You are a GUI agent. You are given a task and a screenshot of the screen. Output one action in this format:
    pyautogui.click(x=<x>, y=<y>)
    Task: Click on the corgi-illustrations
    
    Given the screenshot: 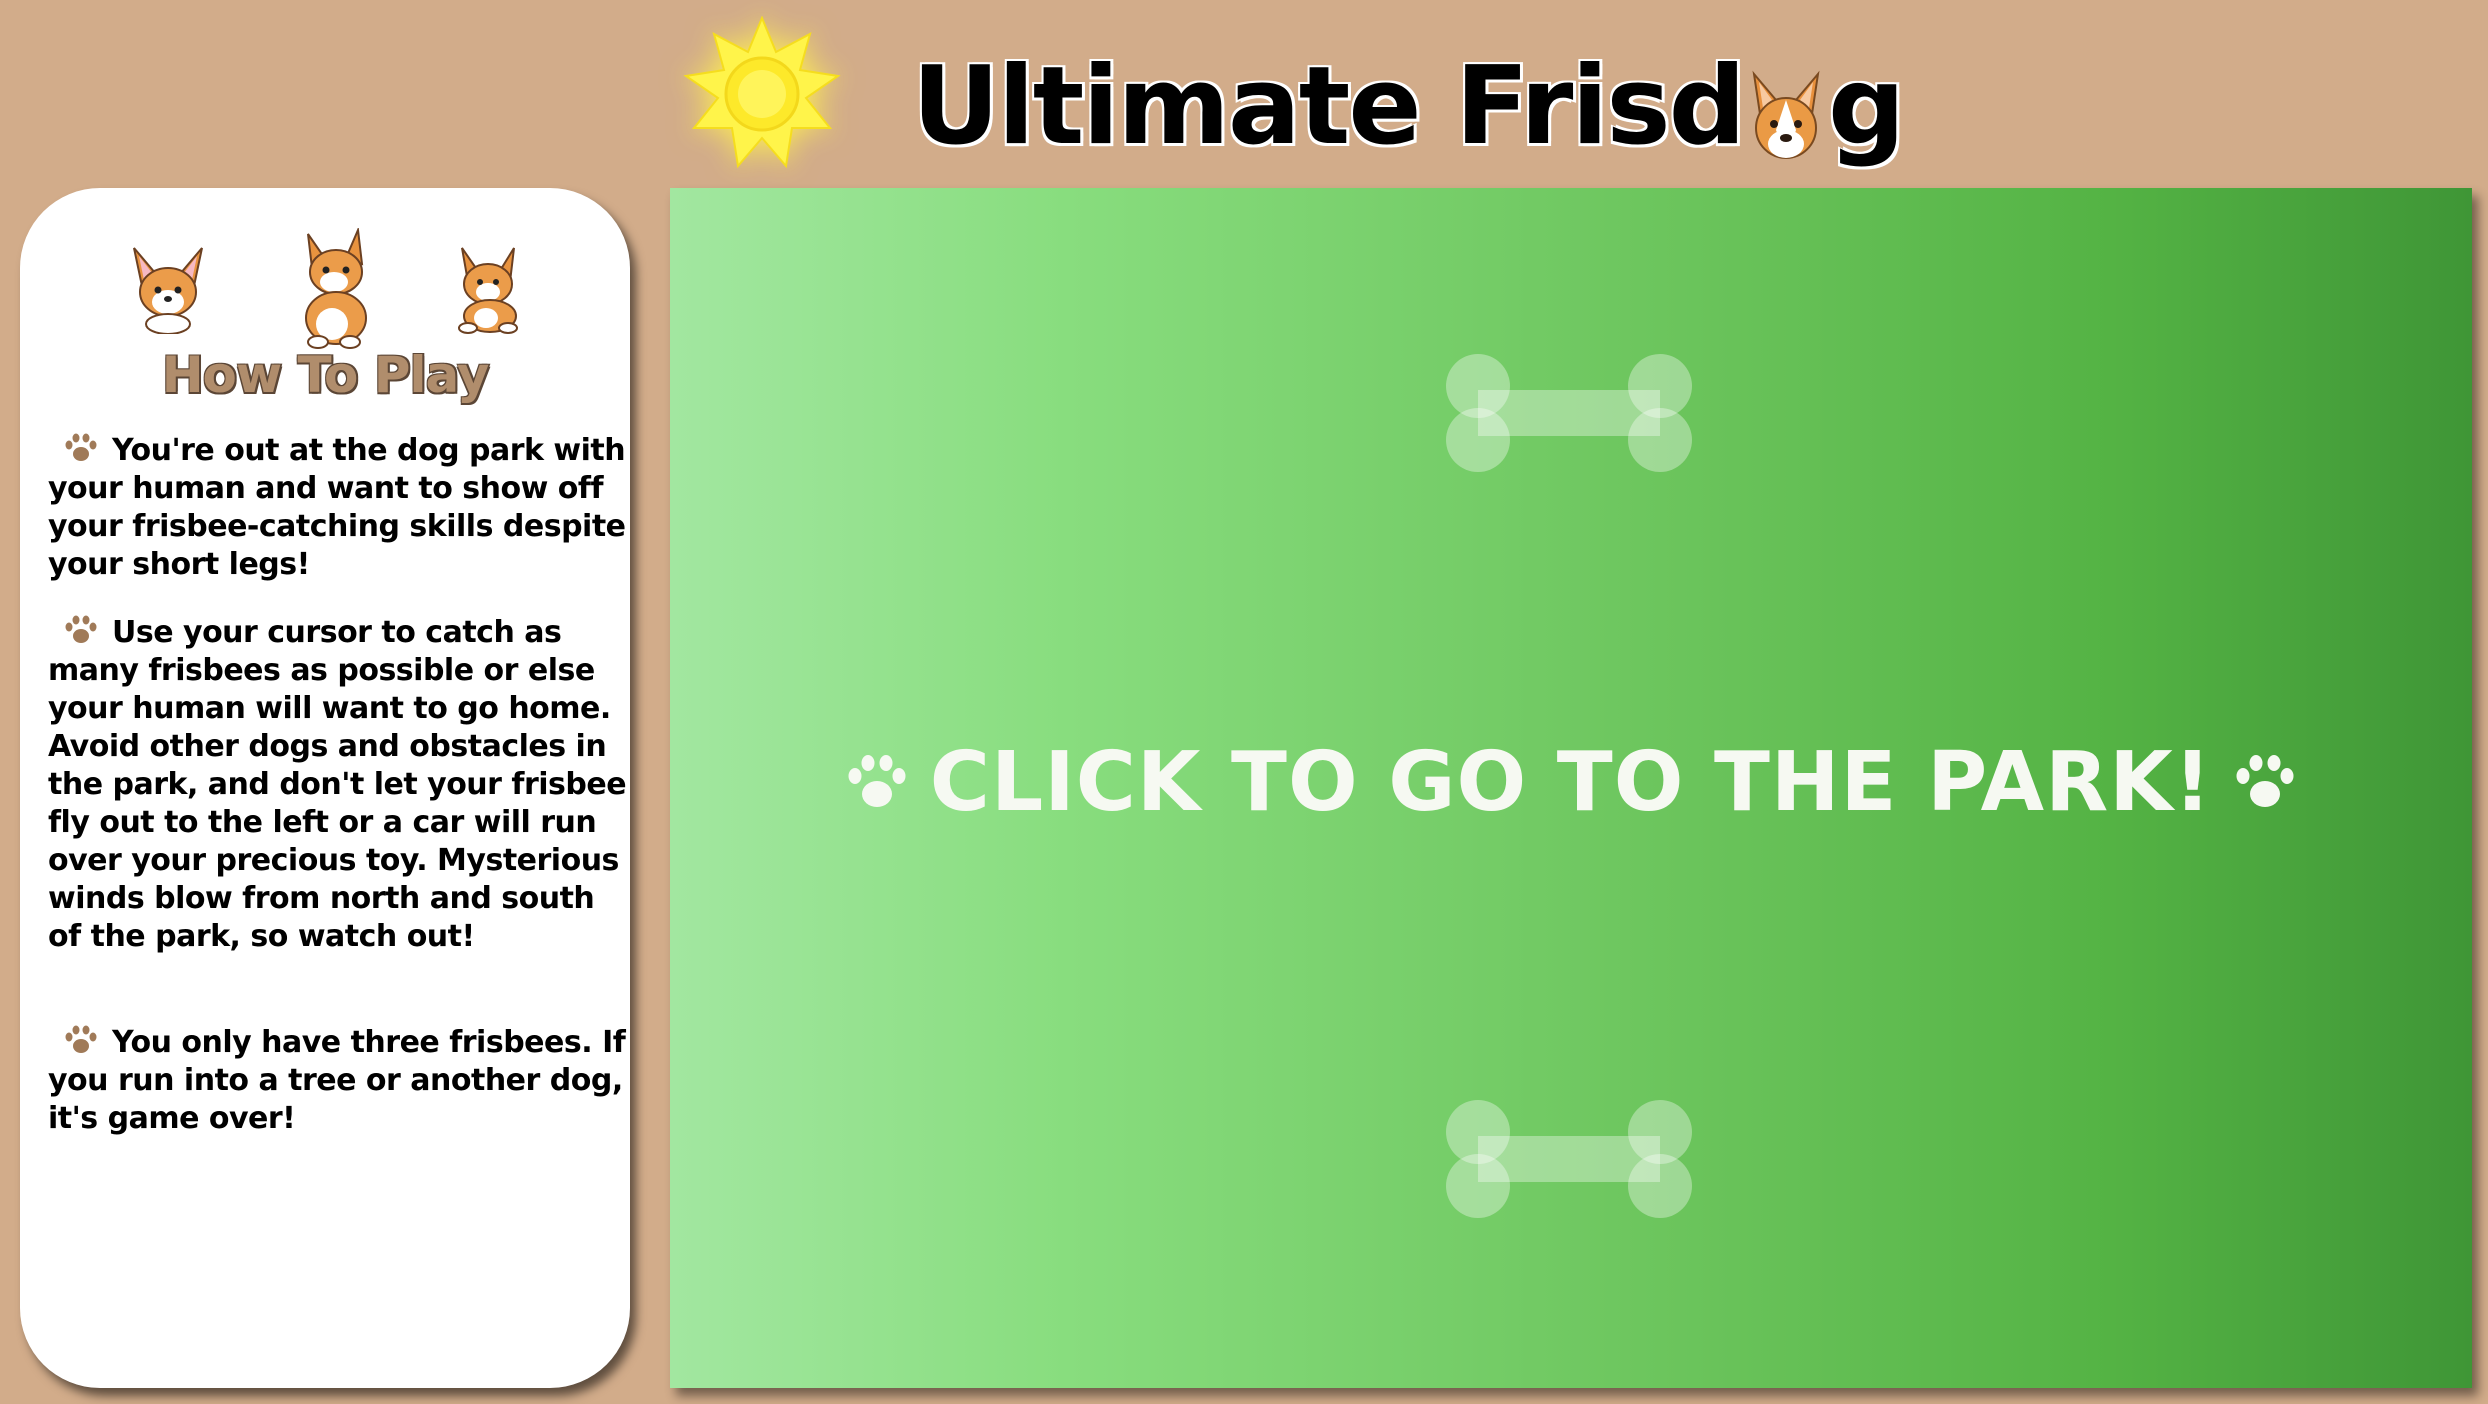 What is the action you would take?
    pyautogui.click(x=325, y=288)
    